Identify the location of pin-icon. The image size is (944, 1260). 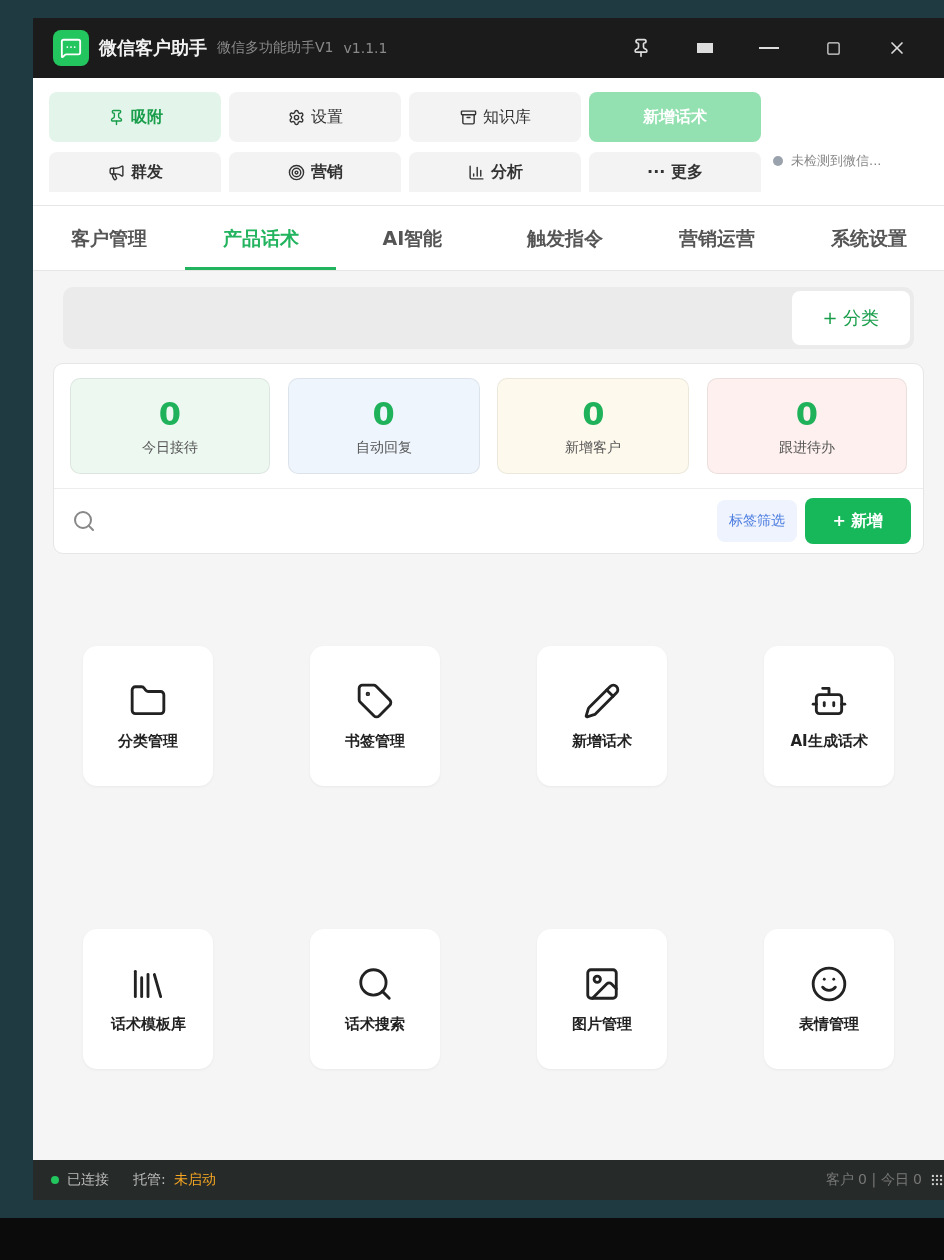
(641, 48).